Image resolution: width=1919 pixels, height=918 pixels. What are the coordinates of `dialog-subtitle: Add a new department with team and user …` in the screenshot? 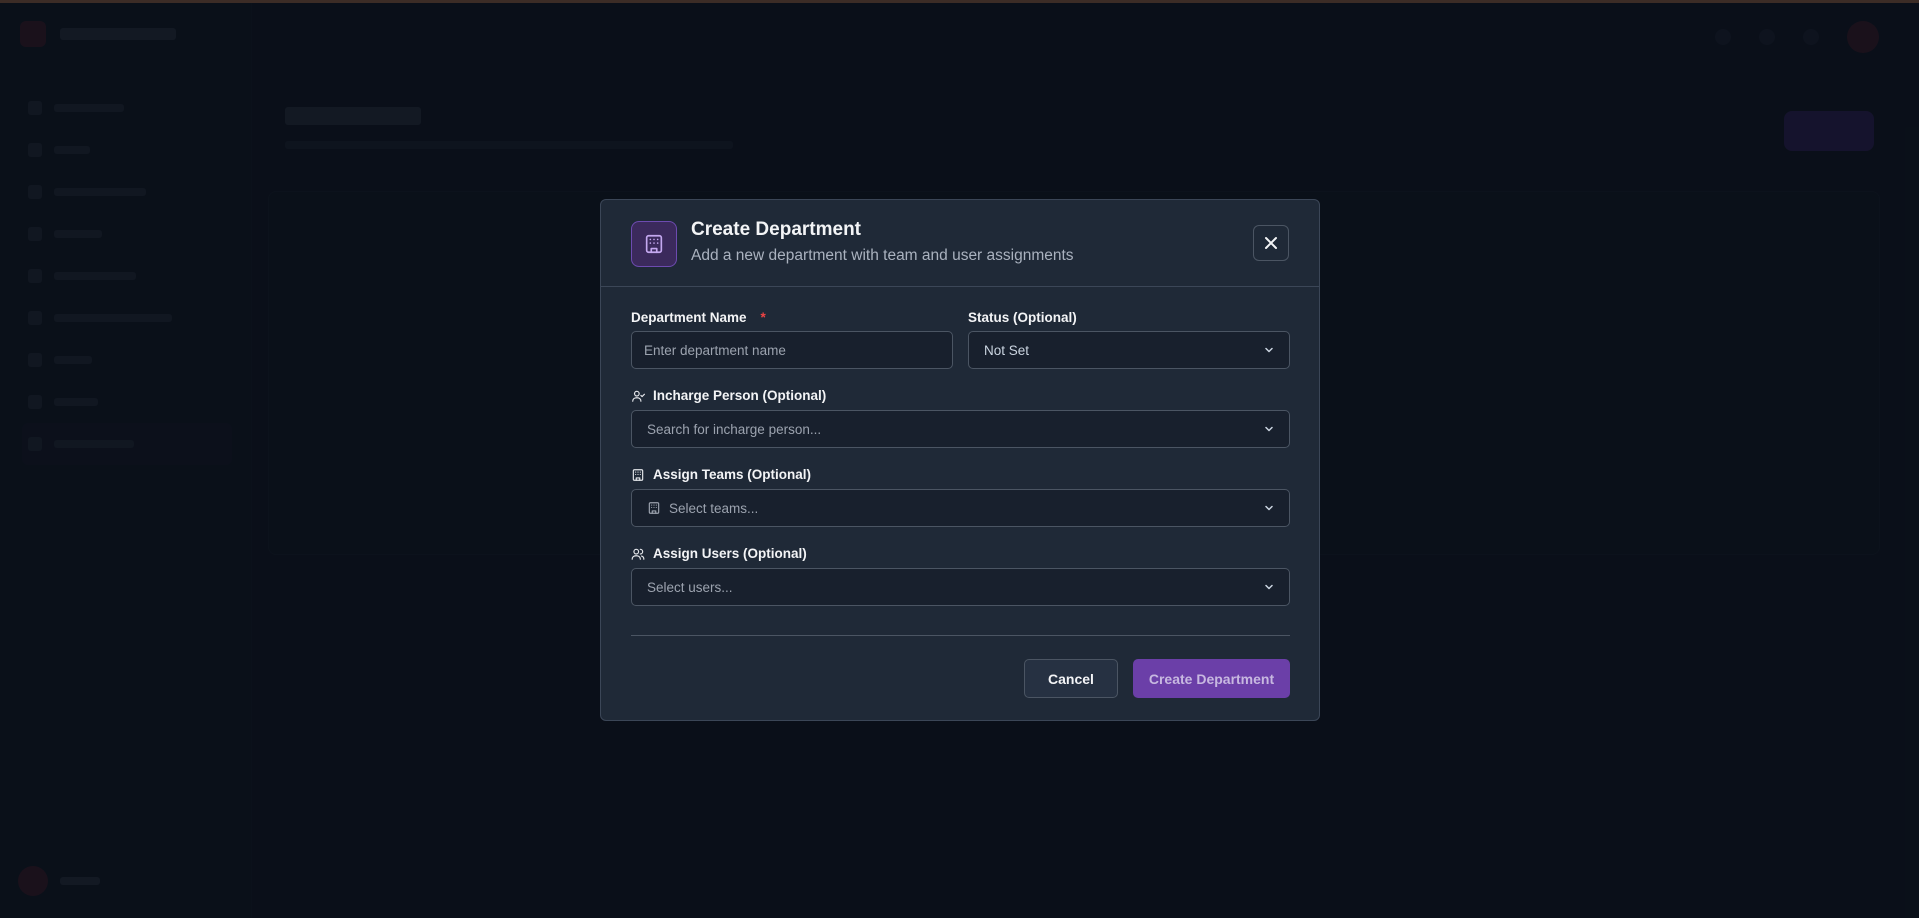 It's located at (882, 255).